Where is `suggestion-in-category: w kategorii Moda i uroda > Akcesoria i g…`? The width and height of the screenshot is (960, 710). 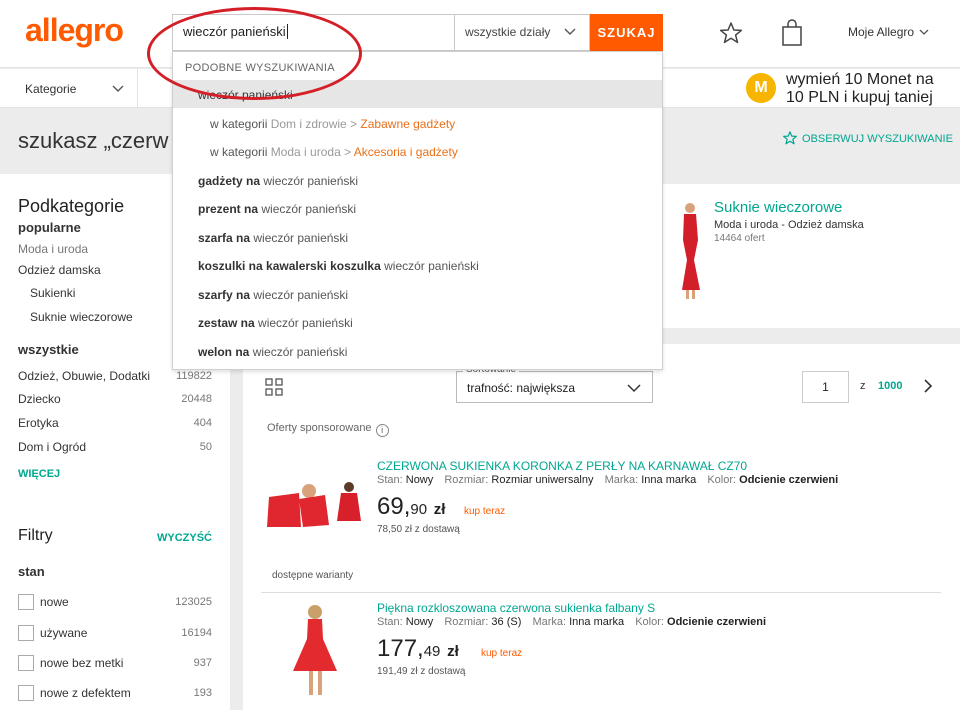
suggestion-in-category: w kategorii Moda i uroda > Akcesoria i g… is located at coordinates (417, 151).